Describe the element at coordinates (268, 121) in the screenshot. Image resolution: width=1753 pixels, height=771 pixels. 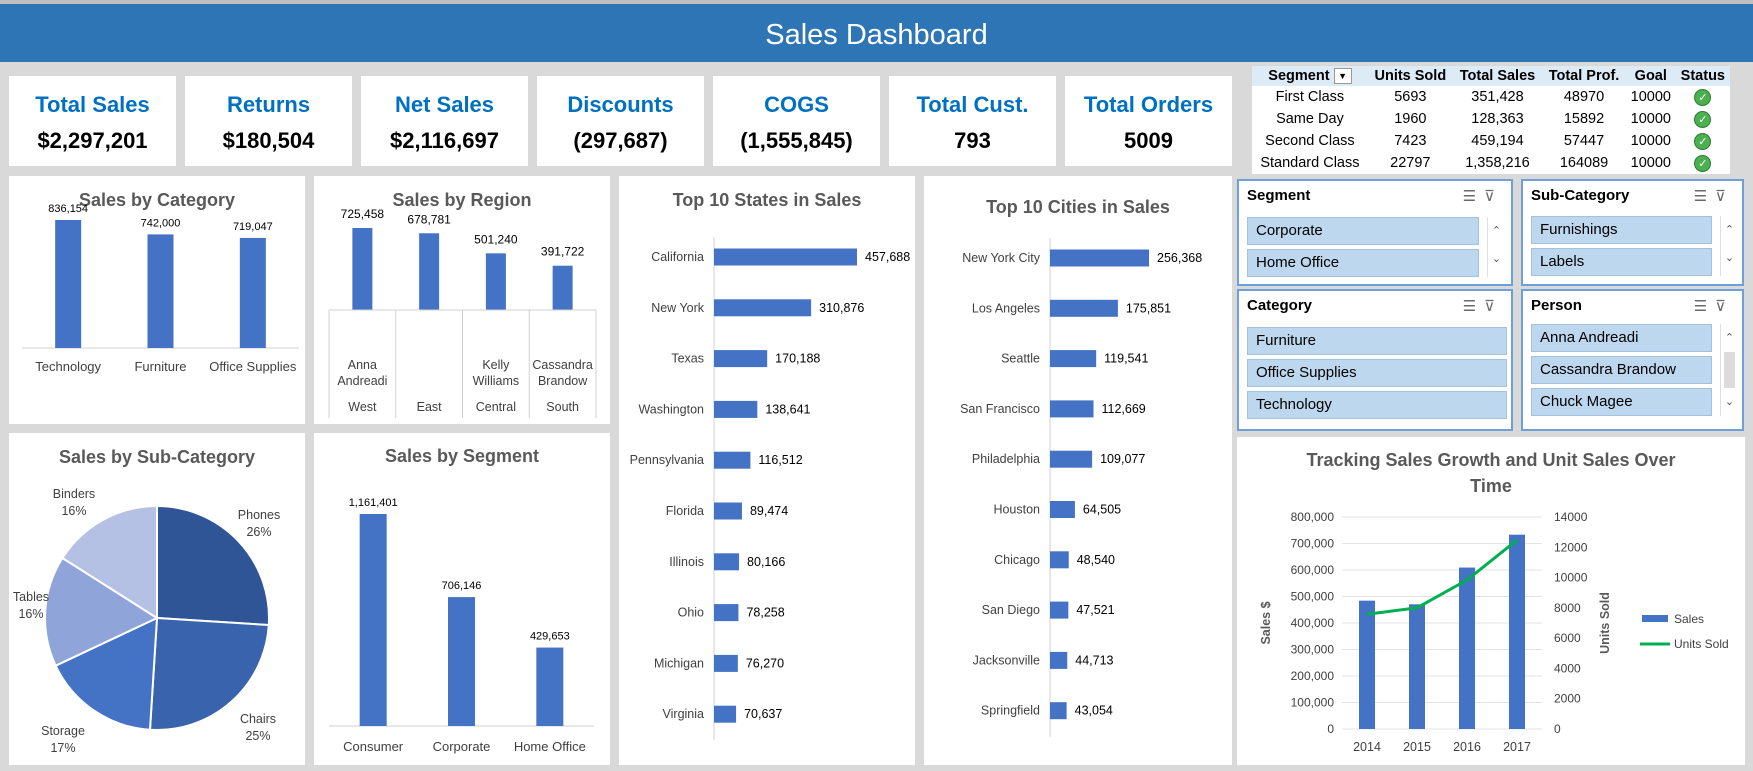
I see `kpi-returns: Returns $180,504` at that location.